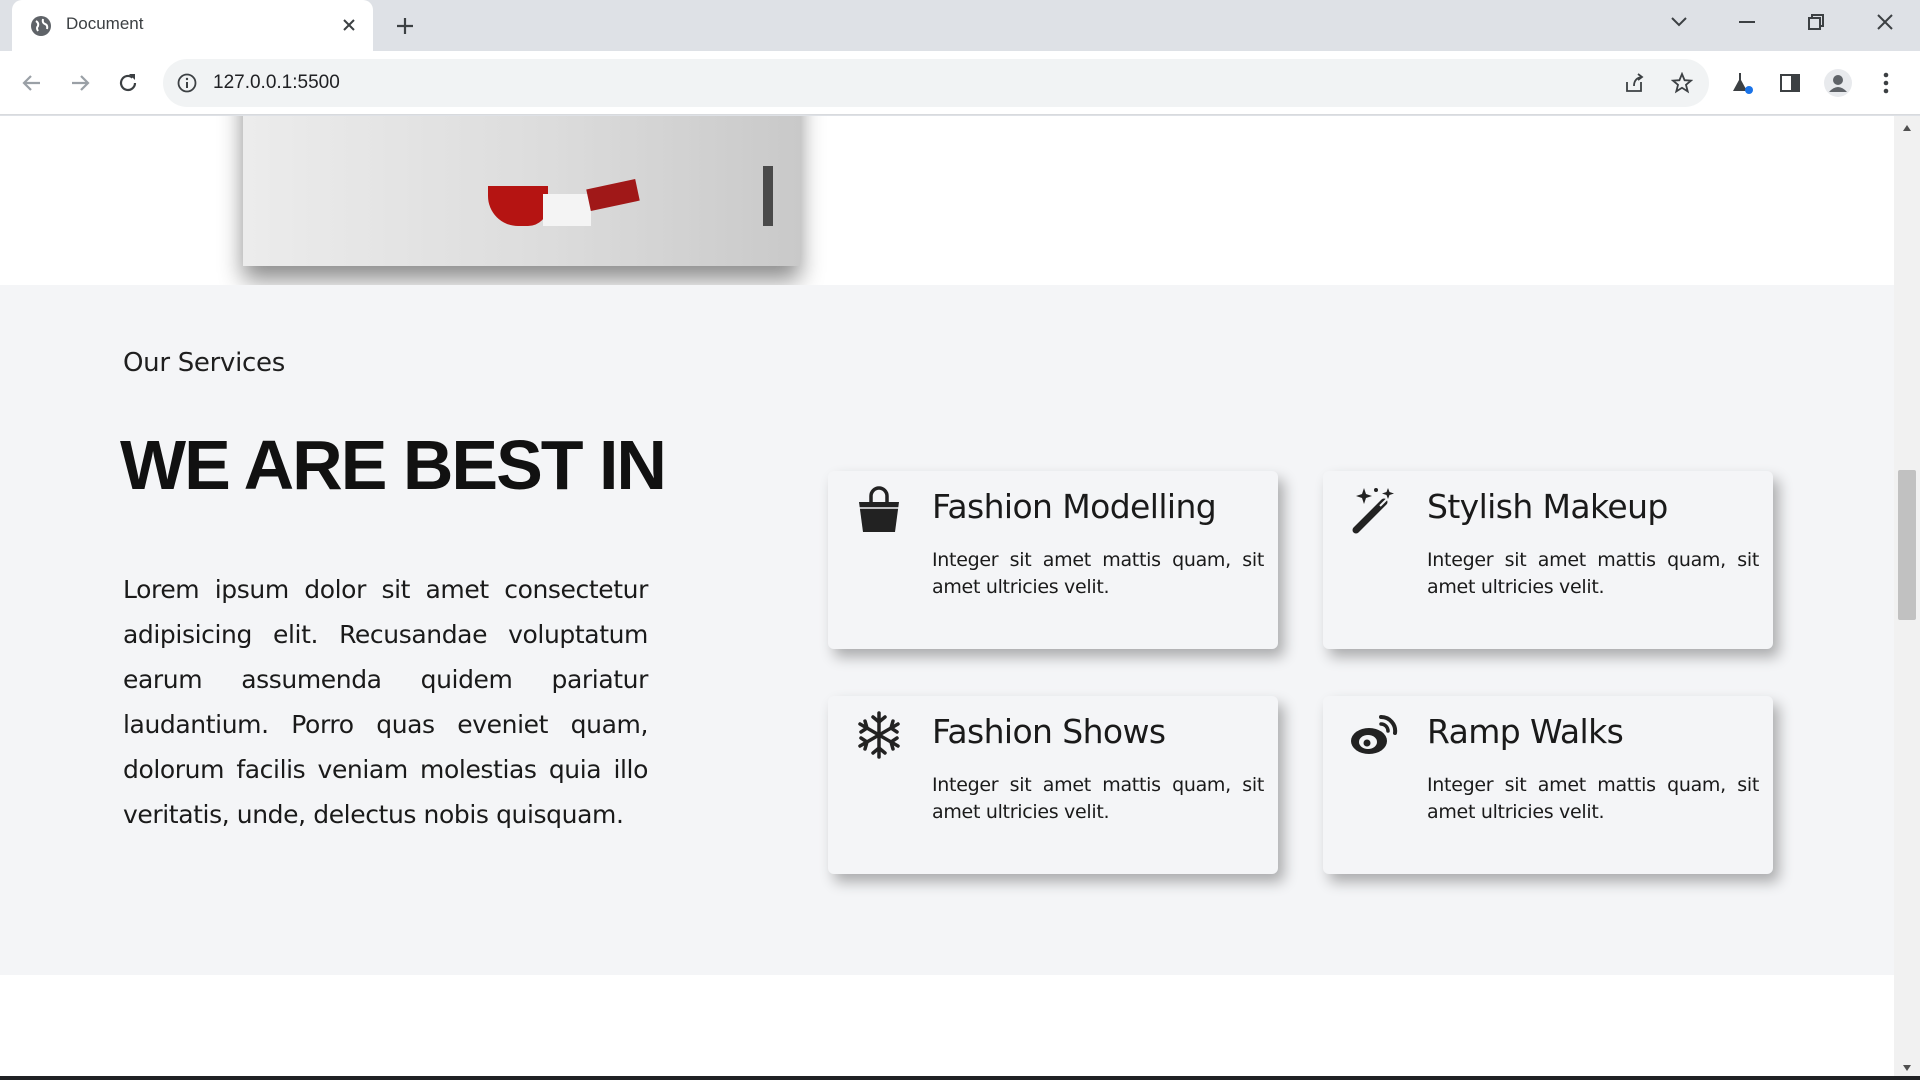  What do you see at coordinates (879, 735) in the screenshot?
I see `snowflake-icon` at bounding box center [879, 735].